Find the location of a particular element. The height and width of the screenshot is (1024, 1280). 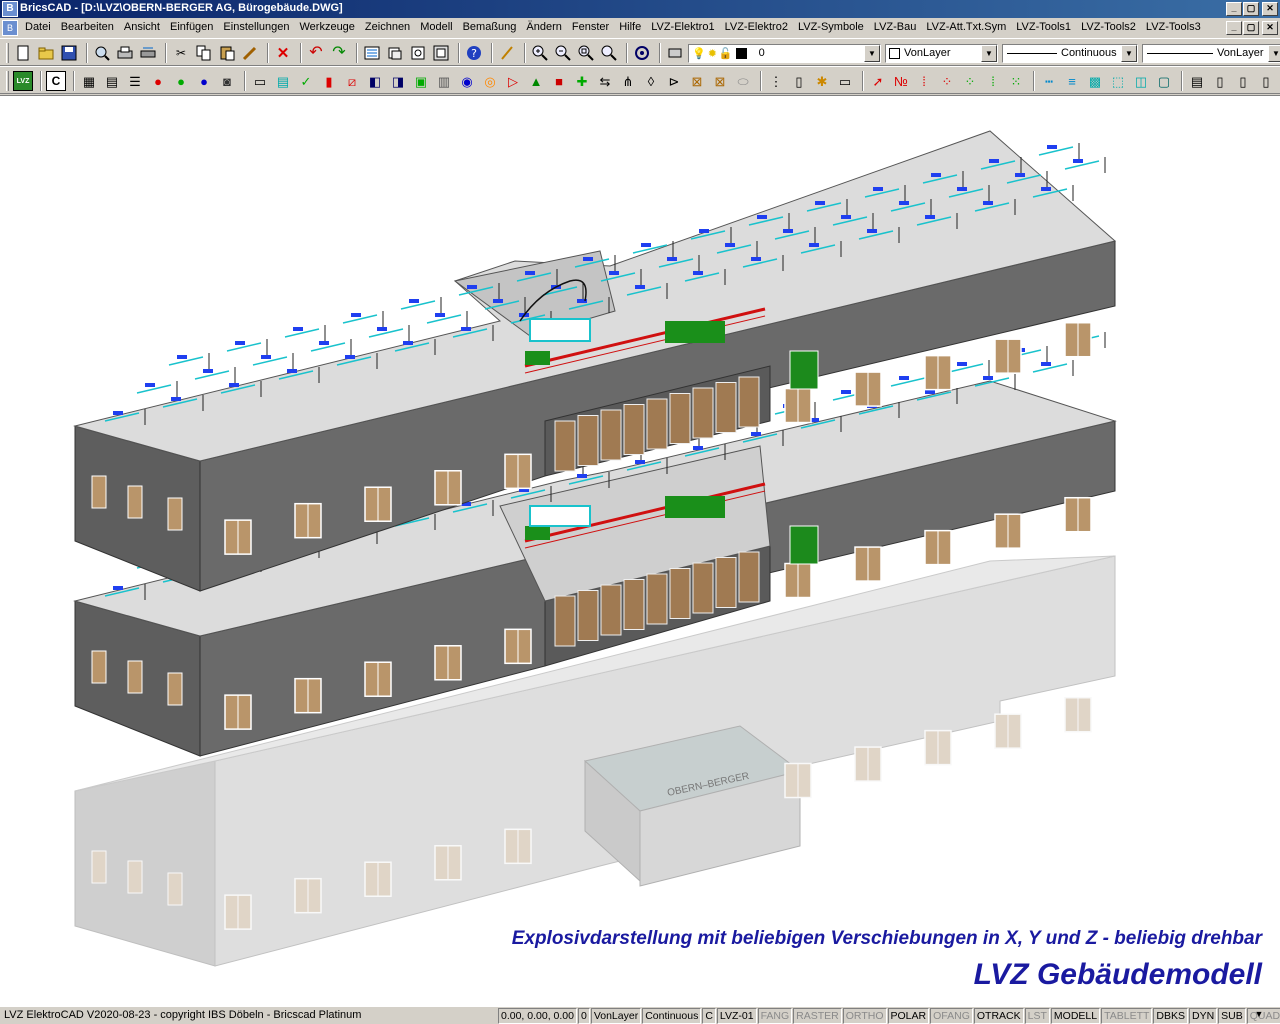

green-man-icon: ▲ is located at coordinates (536, 81).